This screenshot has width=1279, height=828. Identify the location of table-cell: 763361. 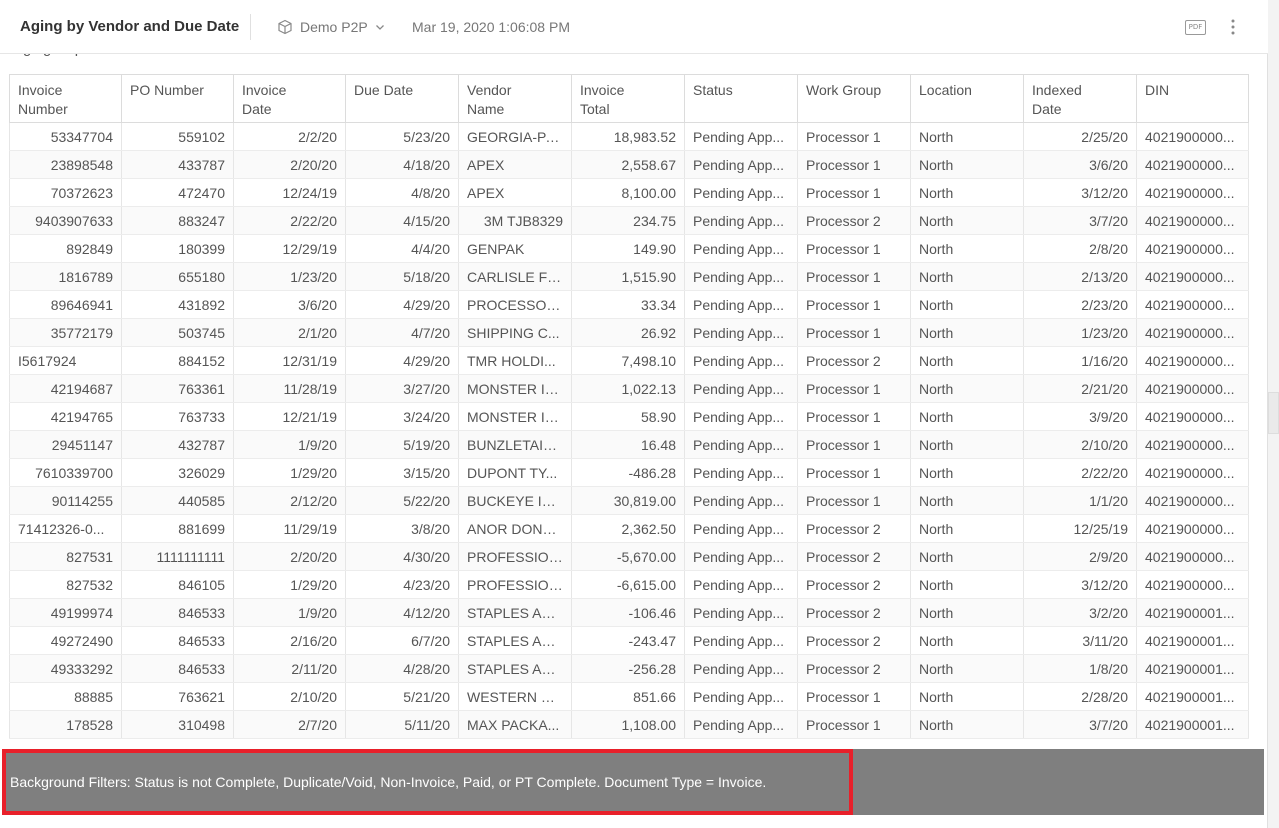
(177, 388).